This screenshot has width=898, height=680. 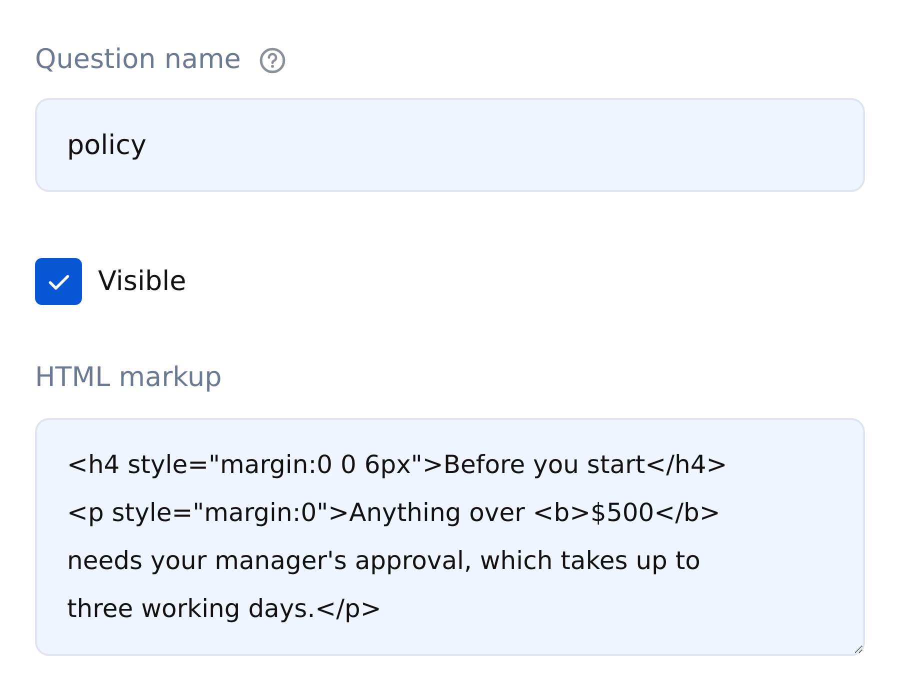 I want to click on help-icon, so click(x=272, y=60).